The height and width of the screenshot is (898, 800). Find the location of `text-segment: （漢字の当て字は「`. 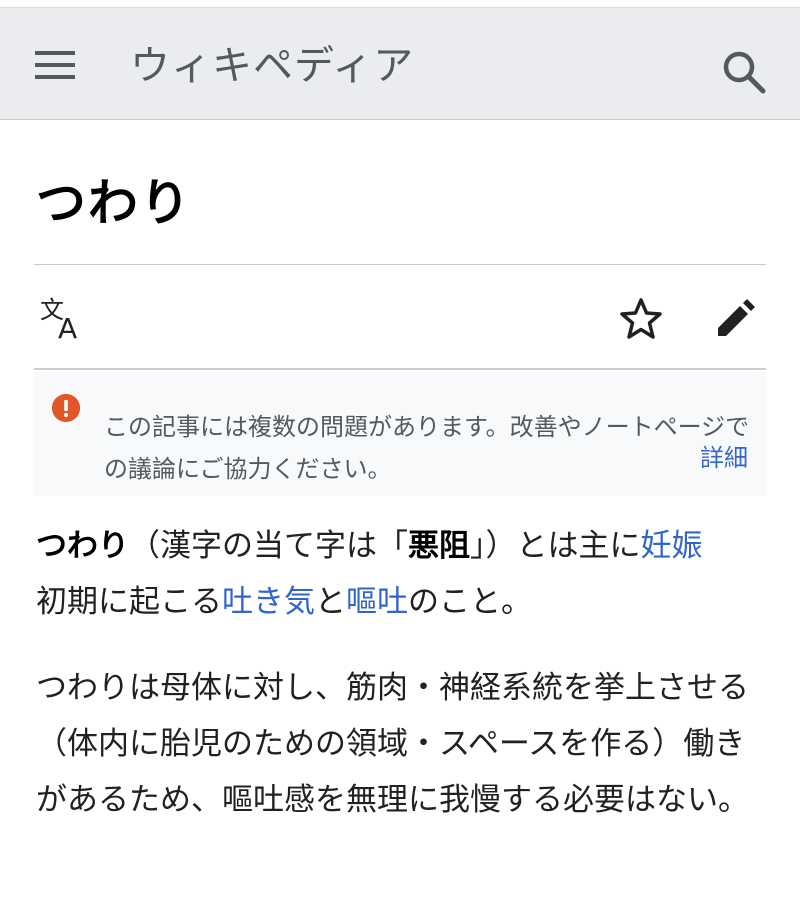

text-segment: （漢字の当て字は「 is located at coordinates (268, 546).